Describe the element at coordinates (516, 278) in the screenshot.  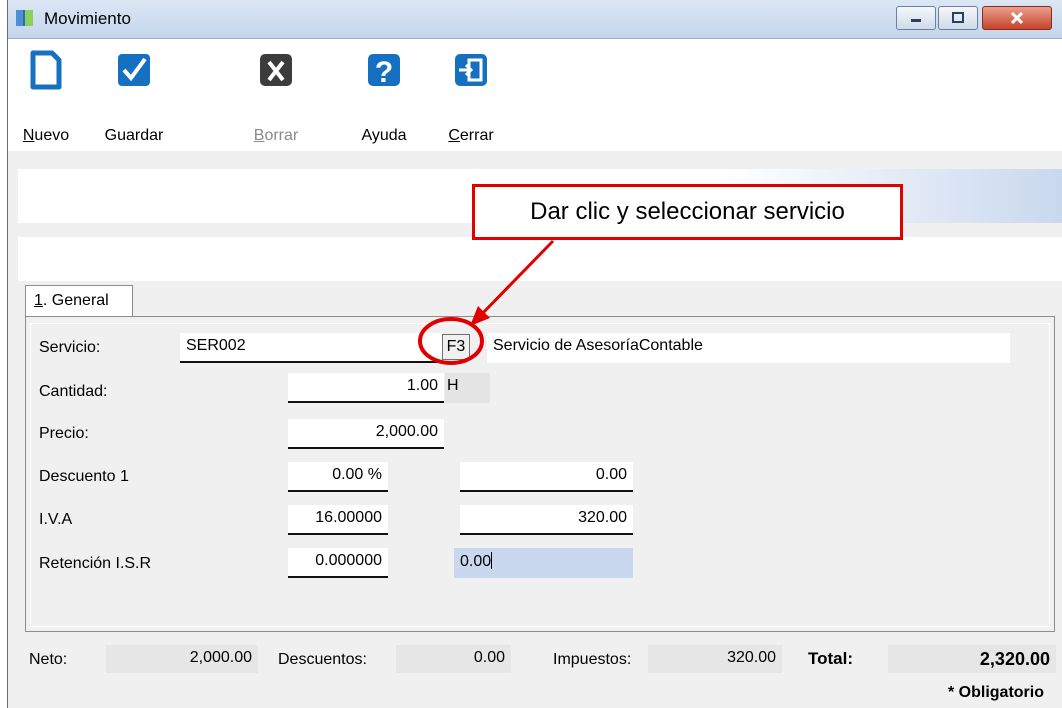
I see `annotation-arrow-line` at that location.